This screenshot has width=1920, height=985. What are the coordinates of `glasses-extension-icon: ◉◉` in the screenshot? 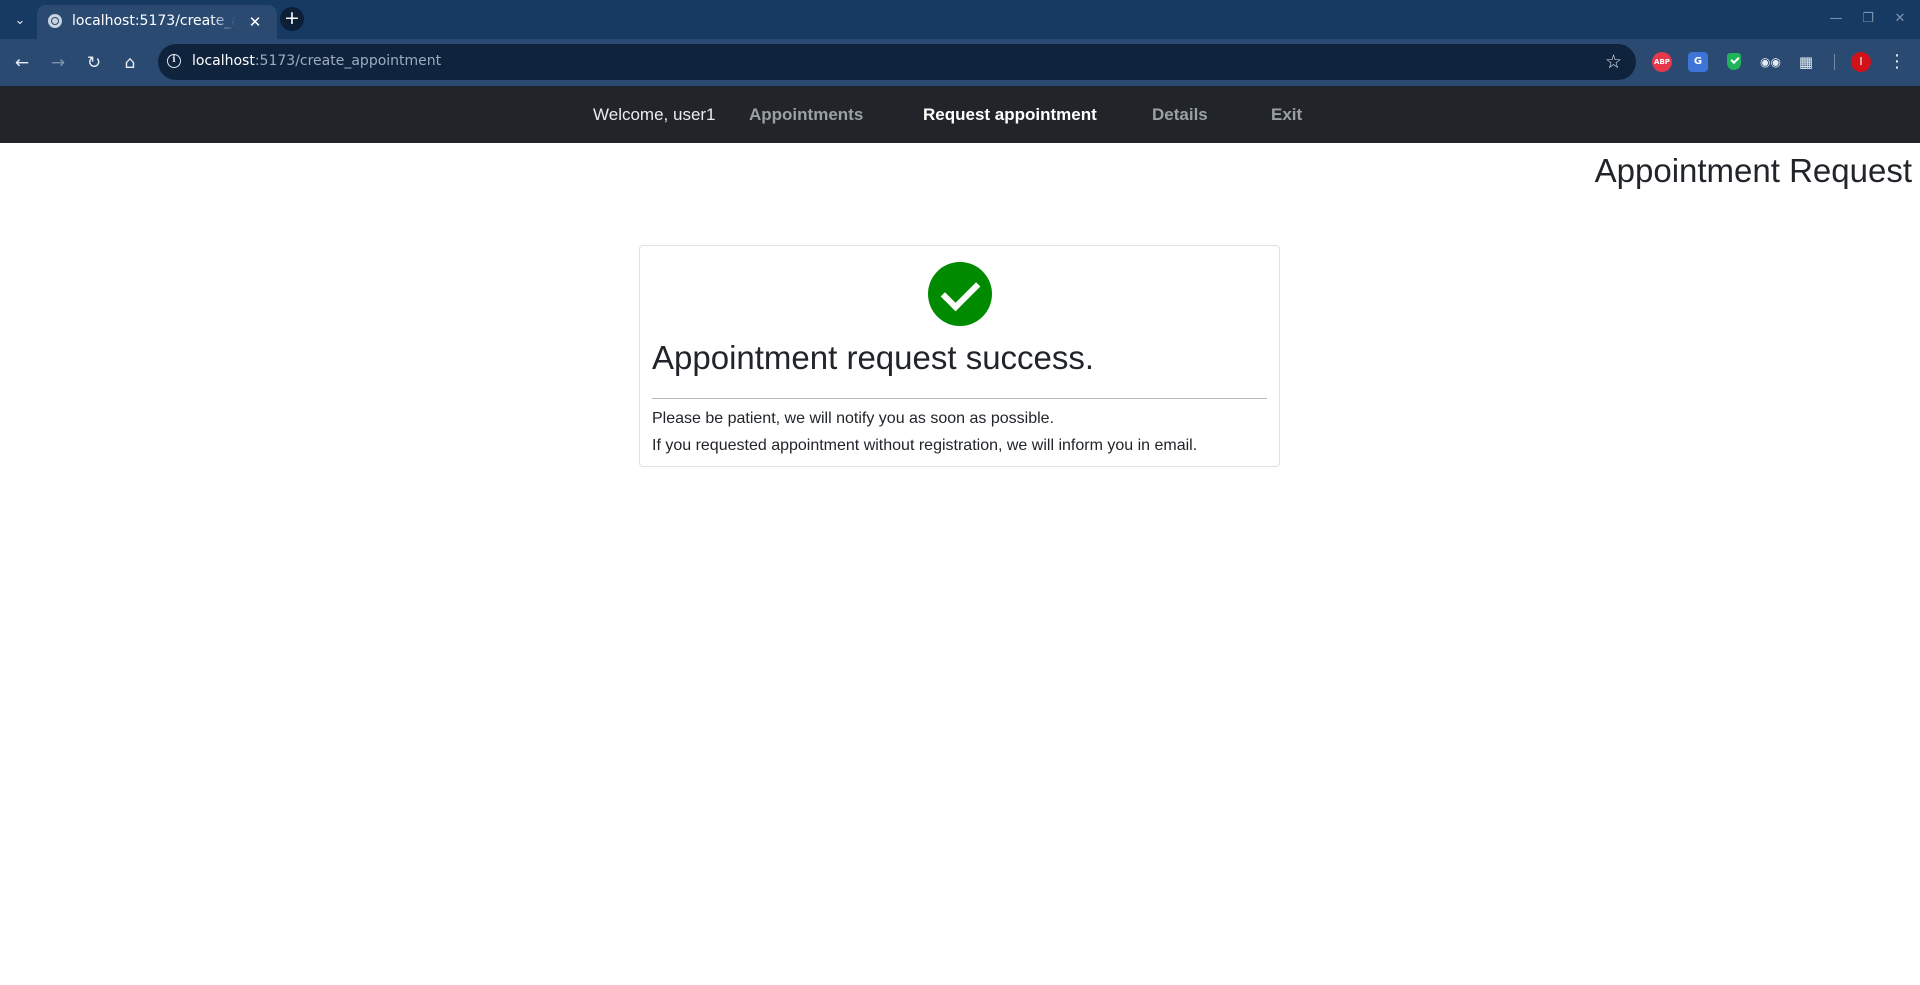 It's located at (1770, 62).